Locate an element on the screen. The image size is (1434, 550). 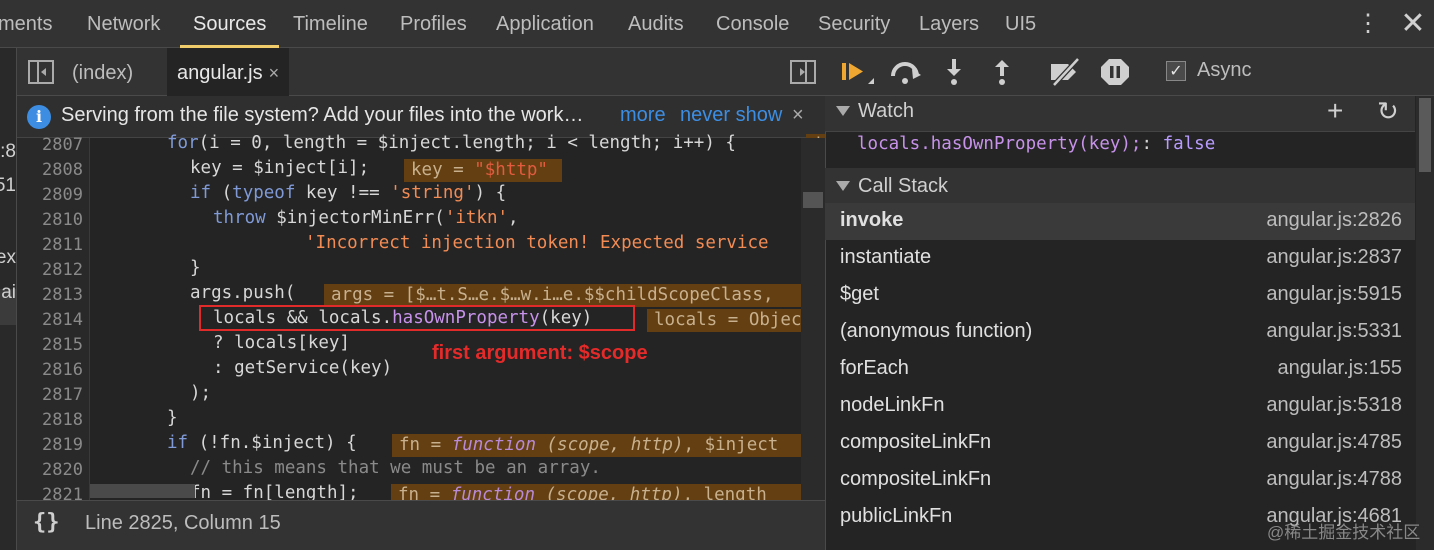
line-number: 2813 is located at coordinates (50, 295).